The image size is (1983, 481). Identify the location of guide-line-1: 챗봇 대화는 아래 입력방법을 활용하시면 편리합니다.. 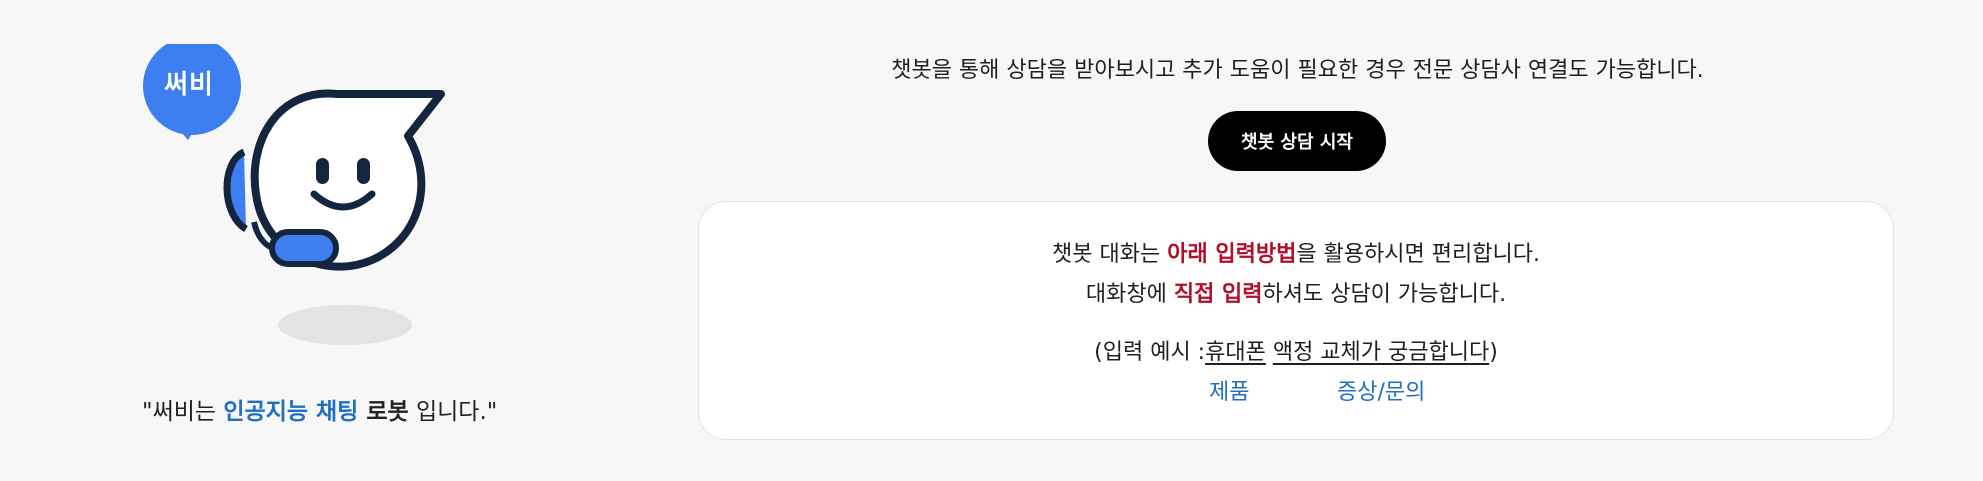
(1296, 252).